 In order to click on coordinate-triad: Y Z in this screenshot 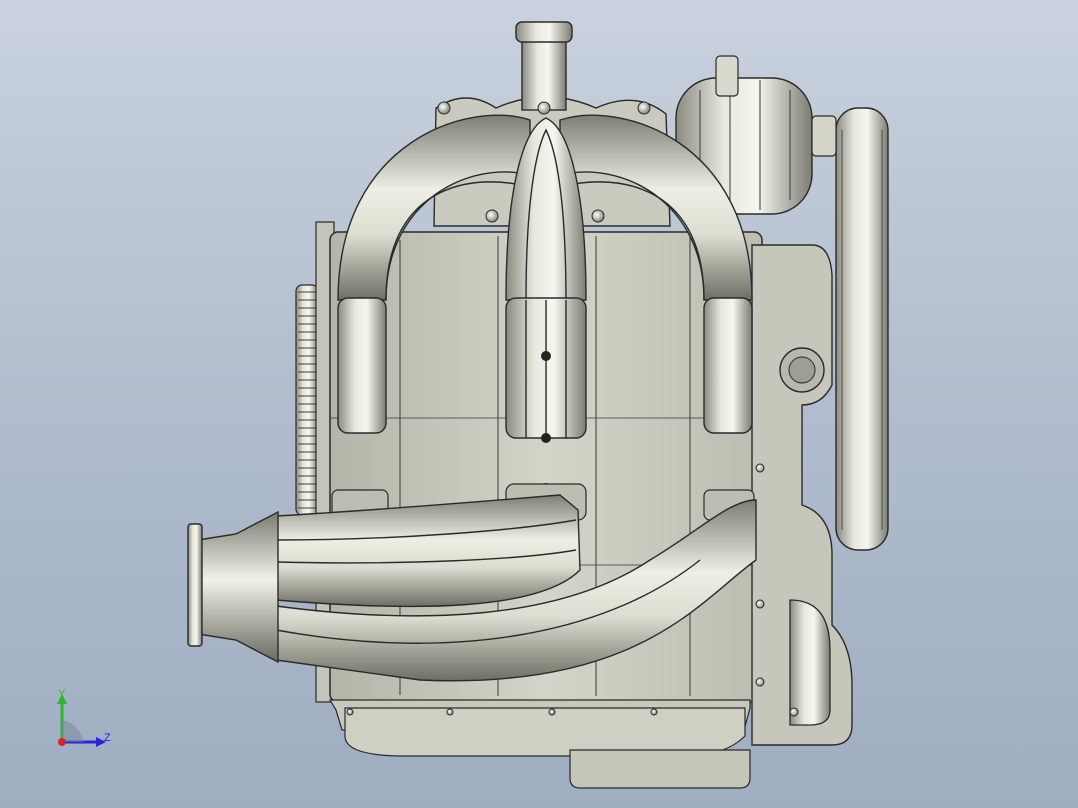, I will do `click(85, 720)`.